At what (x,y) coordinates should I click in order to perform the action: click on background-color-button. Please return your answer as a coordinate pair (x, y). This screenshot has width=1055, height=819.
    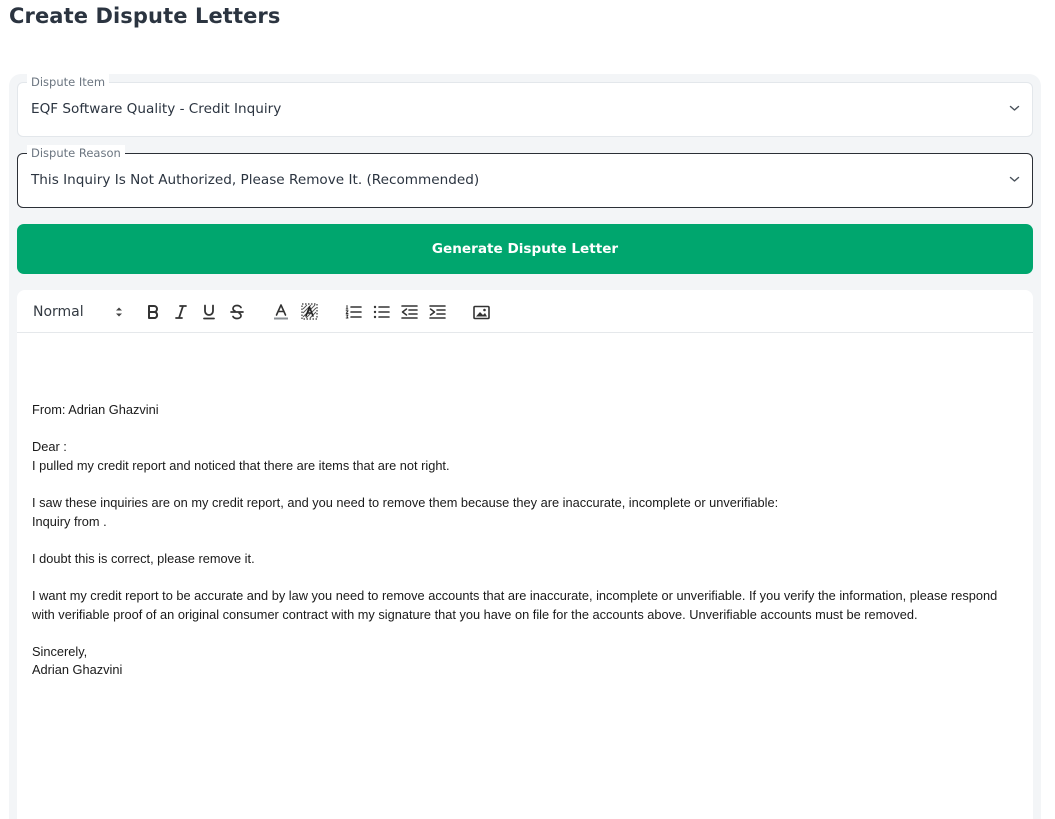
    Looking at the image, I should click on (309, 312).